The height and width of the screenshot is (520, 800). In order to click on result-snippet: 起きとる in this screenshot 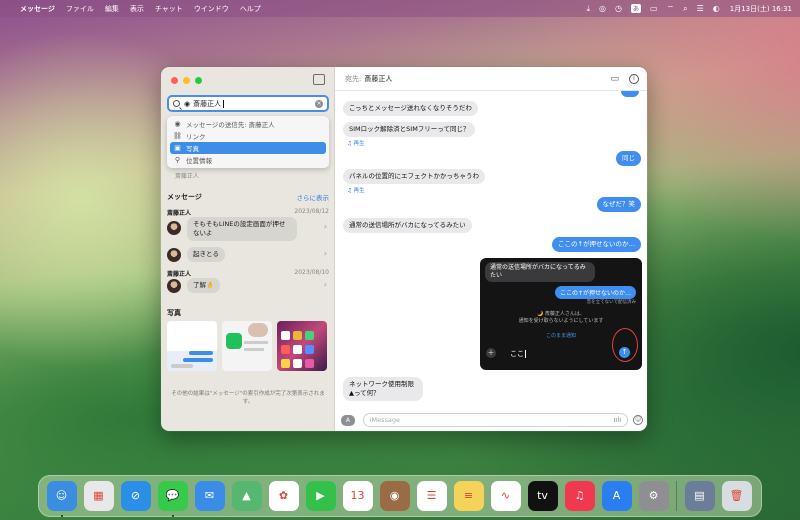, I will do `click(206, 254)`.